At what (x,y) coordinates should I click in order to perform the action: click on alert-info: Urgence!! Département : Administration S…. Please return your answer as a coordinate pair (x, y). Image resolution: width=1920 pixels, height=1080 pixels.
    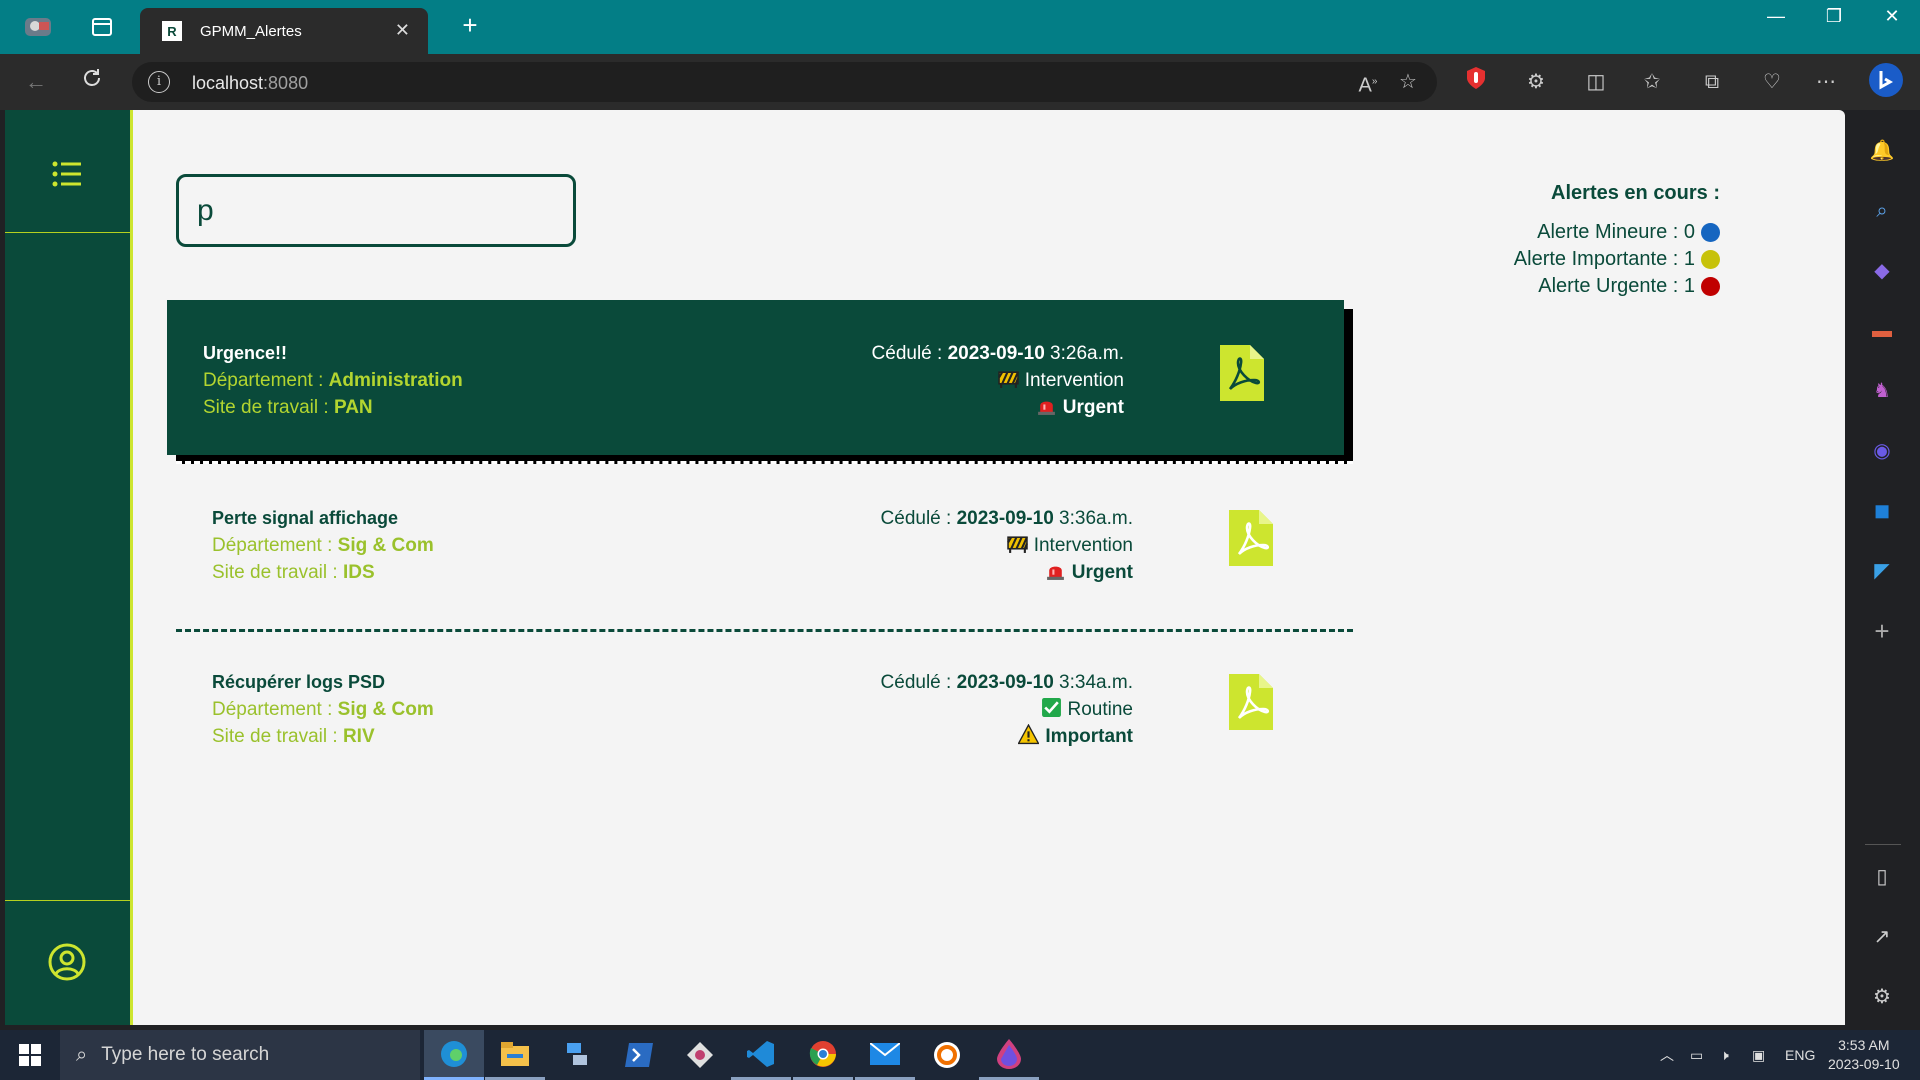
    Looking at the image, I should click on (333, 380).